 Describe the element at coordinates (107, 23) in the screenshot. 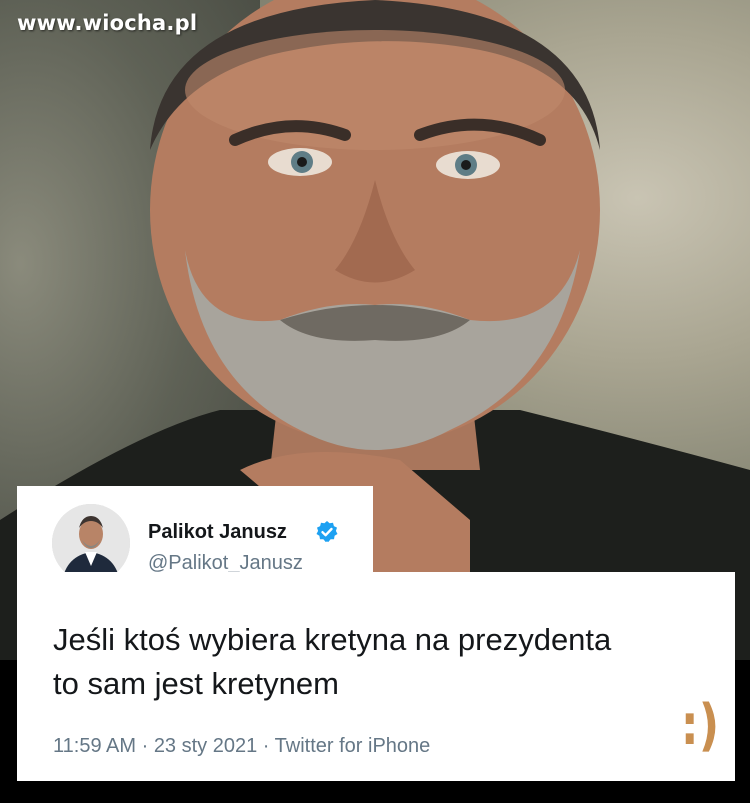

I see `site-watermark: www.wiocha.pl` at that location.